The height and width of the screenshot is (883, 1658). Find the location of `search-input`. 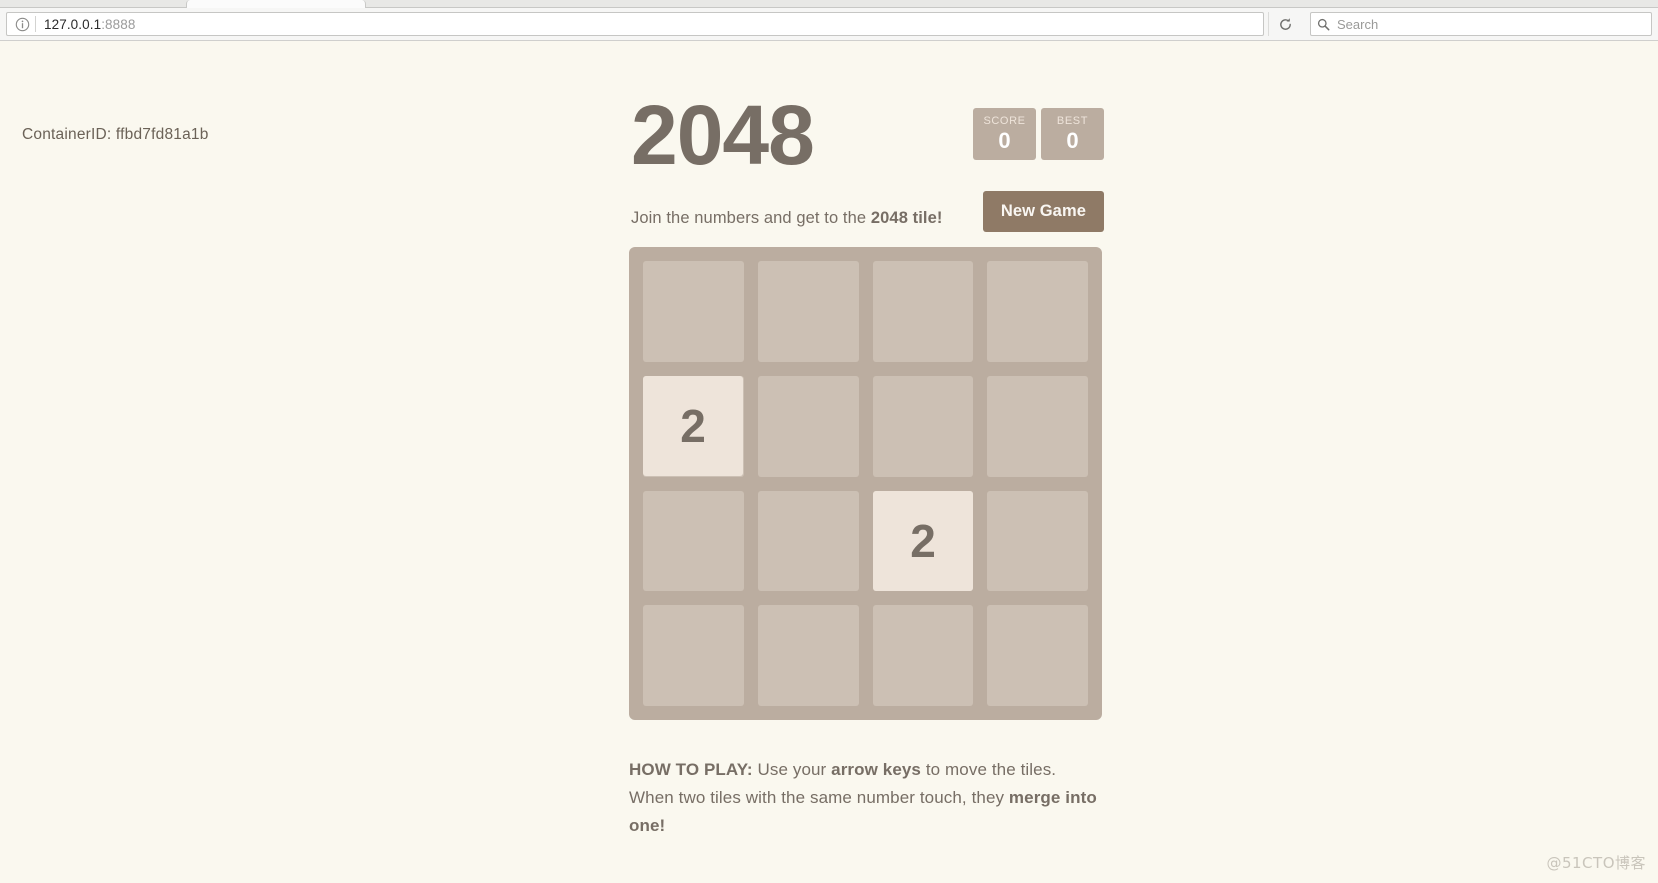

search-input is located at coordinates (1491, 24).